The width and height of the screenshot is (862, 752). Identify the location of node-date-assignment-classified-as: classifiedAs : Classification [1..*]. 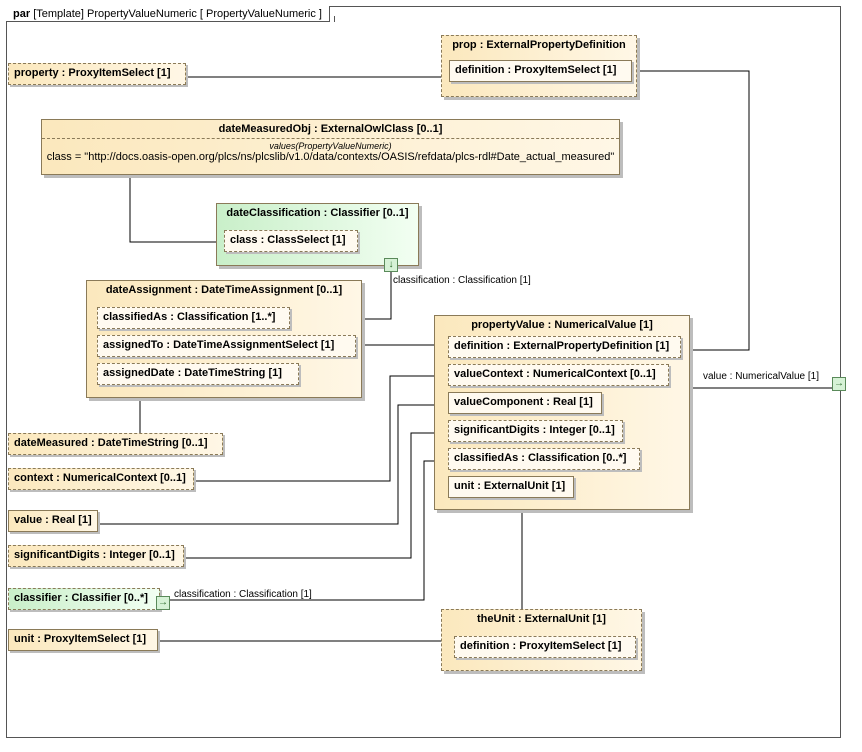
(193, 318).